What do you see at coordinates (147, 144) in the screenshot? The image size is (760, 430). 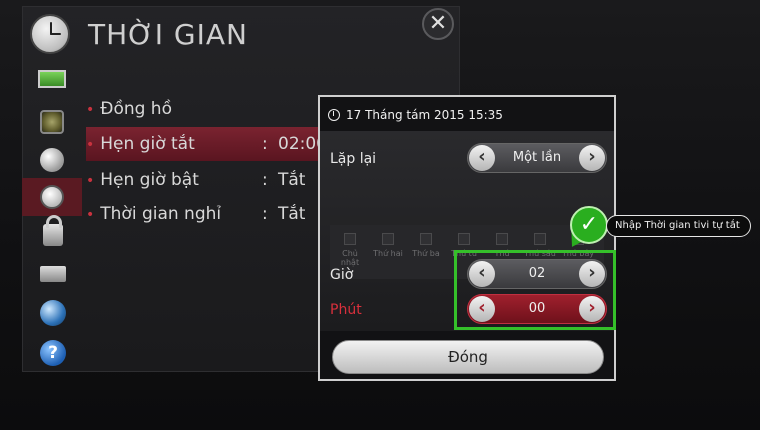 I see `menu-item-label: Hẹn giờ tắt` at bounding box center [147, 144].